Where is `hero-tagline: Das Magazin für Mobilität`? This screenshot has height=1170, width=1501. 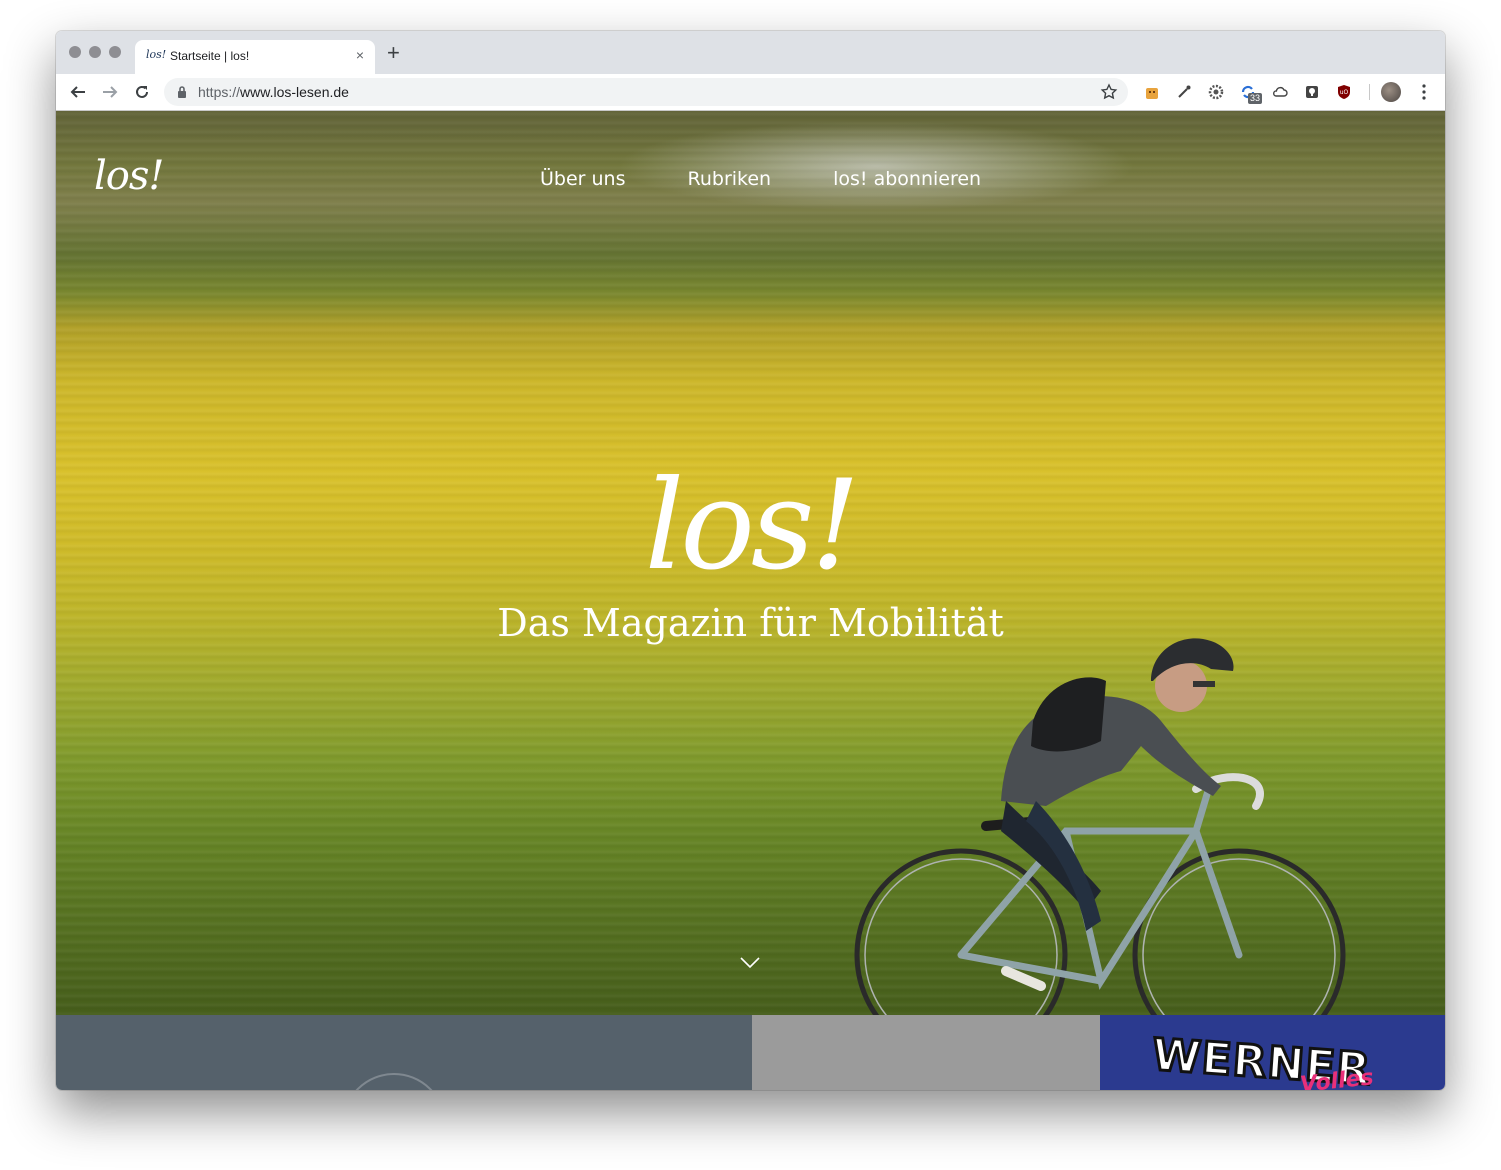
hero-tagline: Das Magazin für Mobilität is located at coordinates (750, 623).